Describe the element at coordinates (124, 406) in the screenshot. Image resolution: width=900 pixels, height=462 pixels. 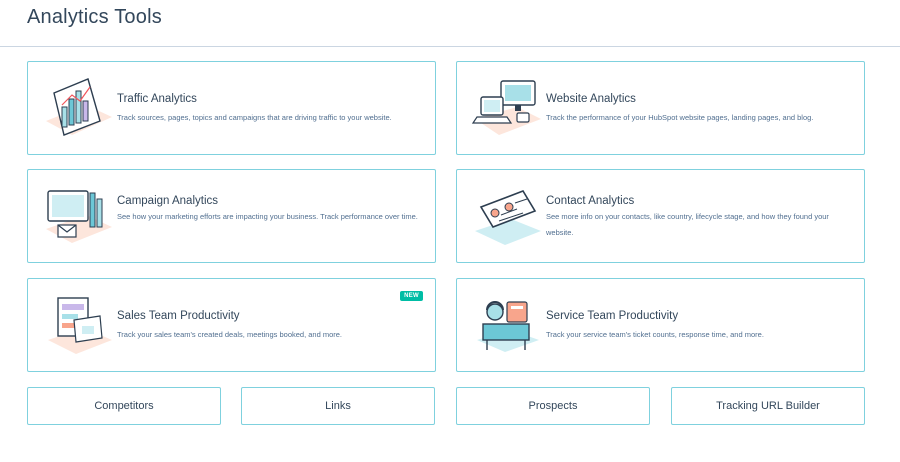
I see `competitors-button: Competitors` at that location.